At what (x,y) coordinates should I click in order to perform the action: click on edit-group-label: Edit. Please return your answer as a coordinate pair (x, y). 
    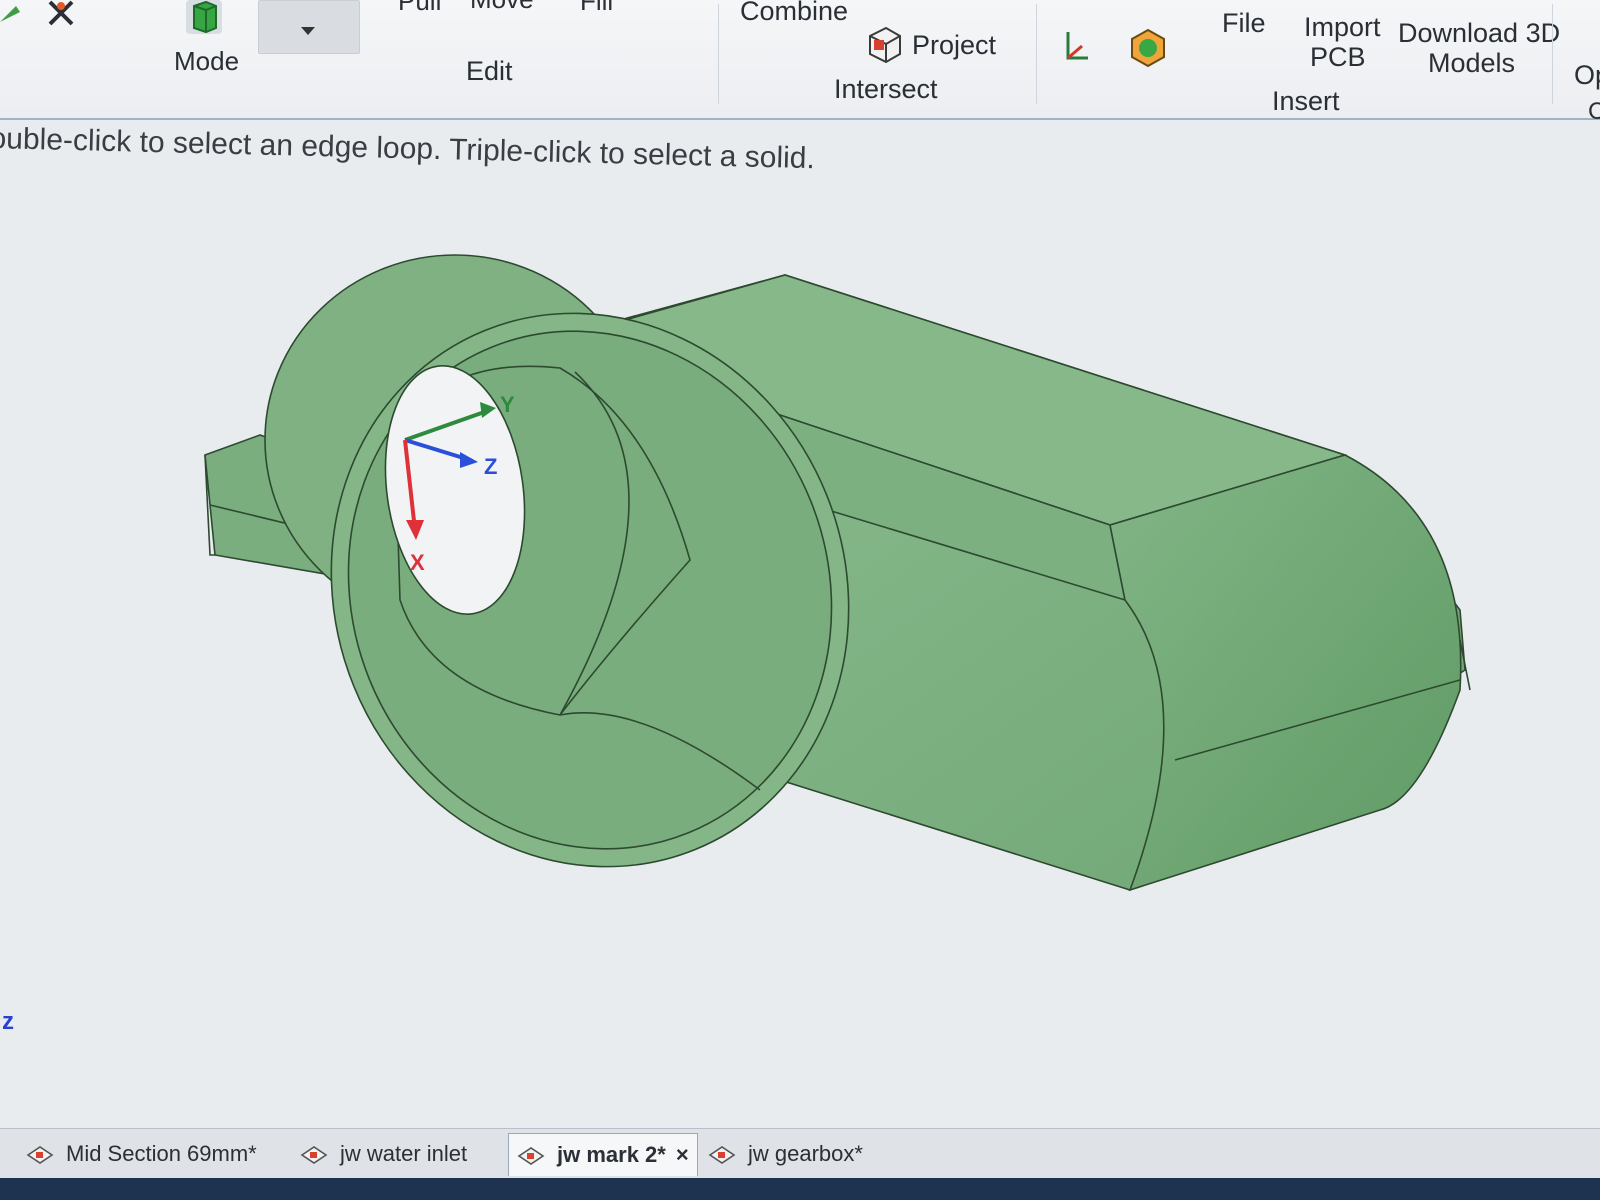
    Looking at the image, I should click on (489, 71).